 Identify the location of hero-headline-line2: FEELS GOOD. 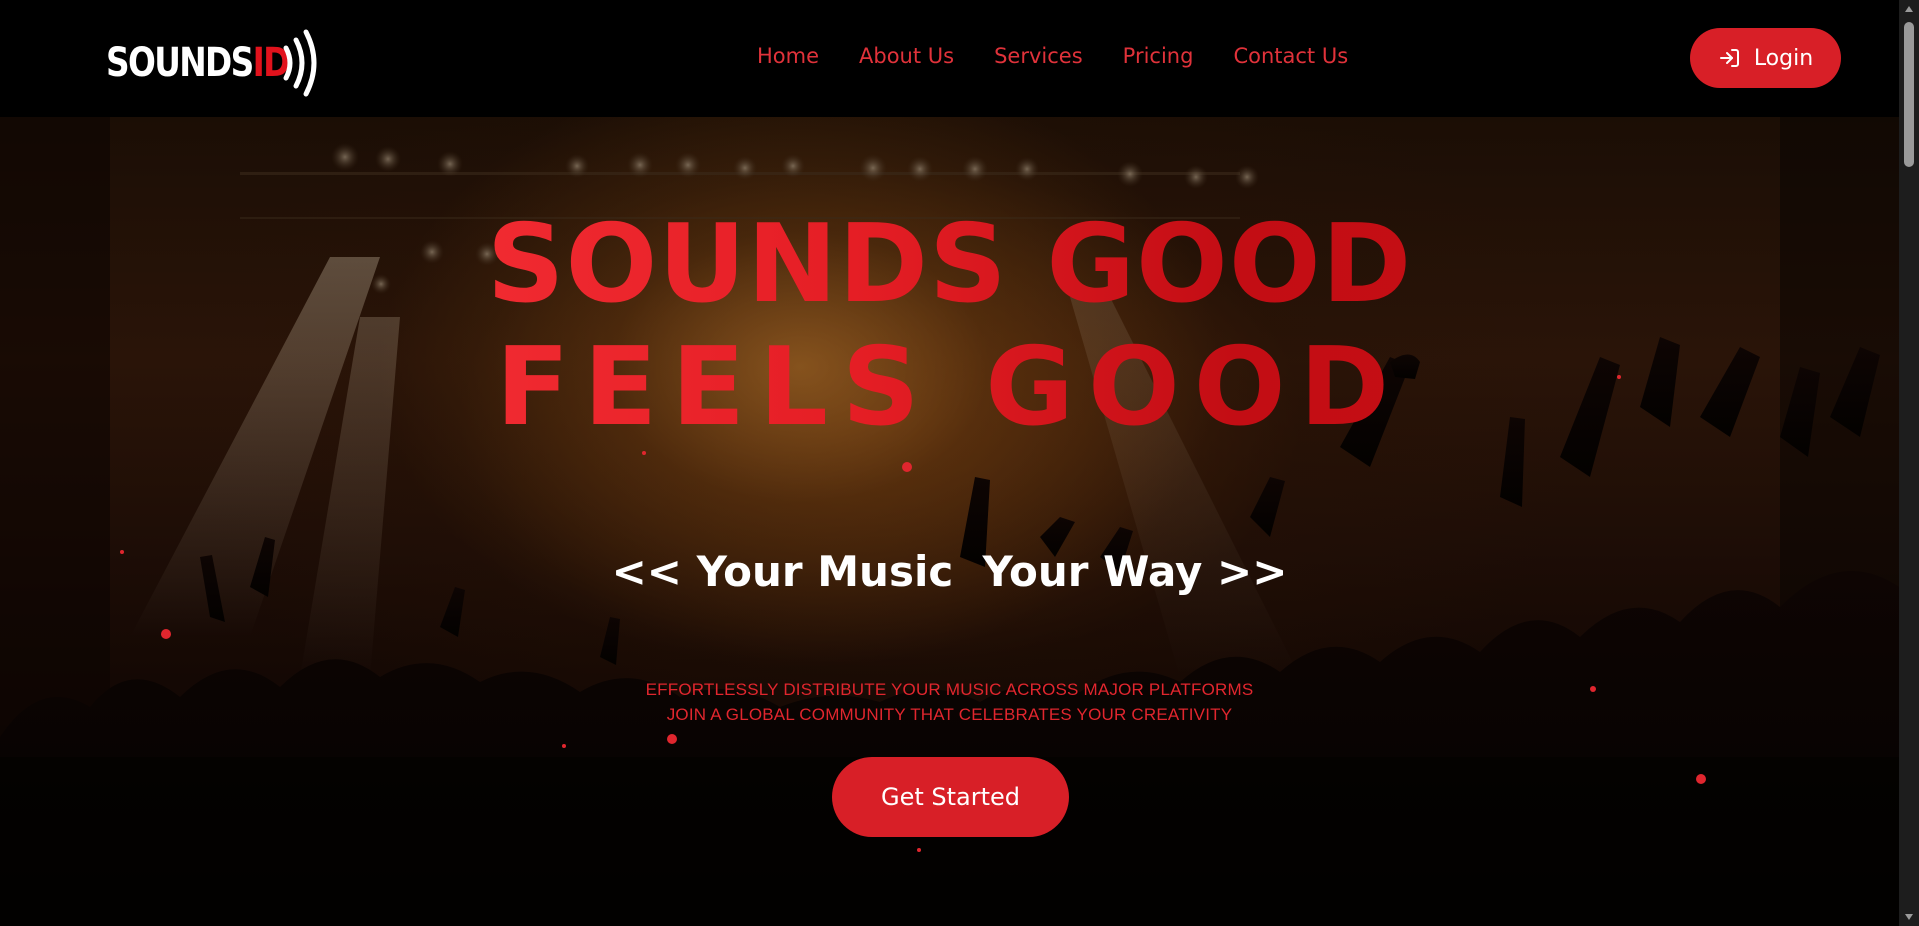
(949, 387).